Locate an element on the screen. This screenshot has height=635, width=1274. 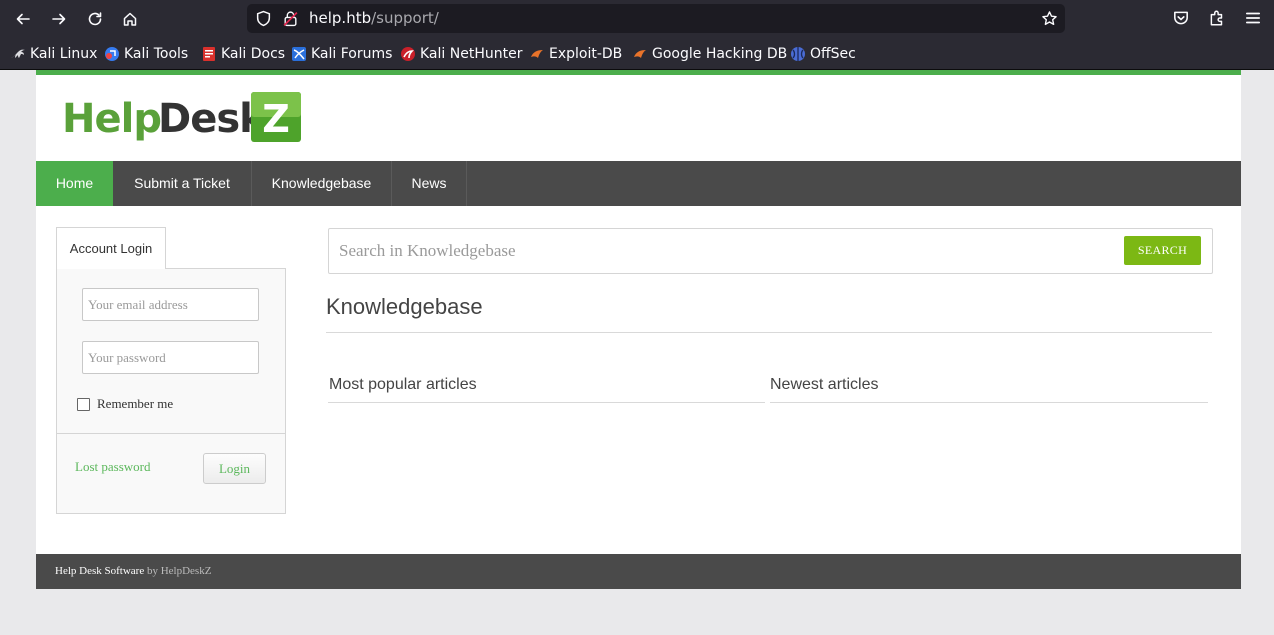
shield-icon is located at coordinates (263, 18).